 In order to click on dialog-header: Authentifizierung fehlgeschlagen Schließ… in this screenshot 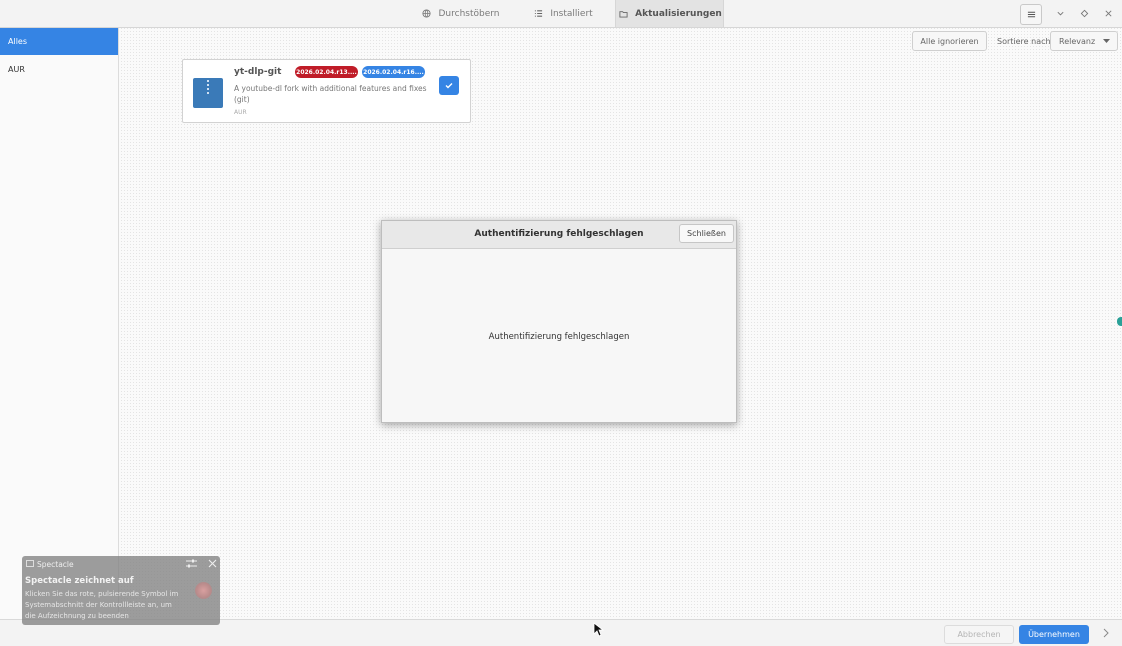, I will do `click(559, 235)`.